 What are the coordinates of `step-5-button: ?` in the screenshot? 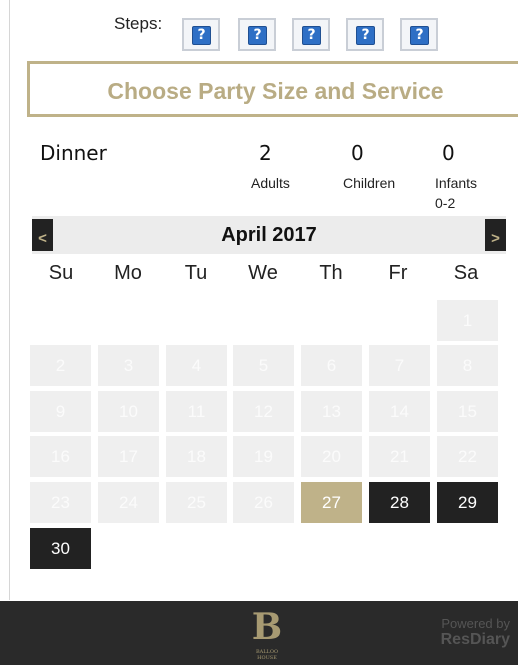 It's located at (419, 34).